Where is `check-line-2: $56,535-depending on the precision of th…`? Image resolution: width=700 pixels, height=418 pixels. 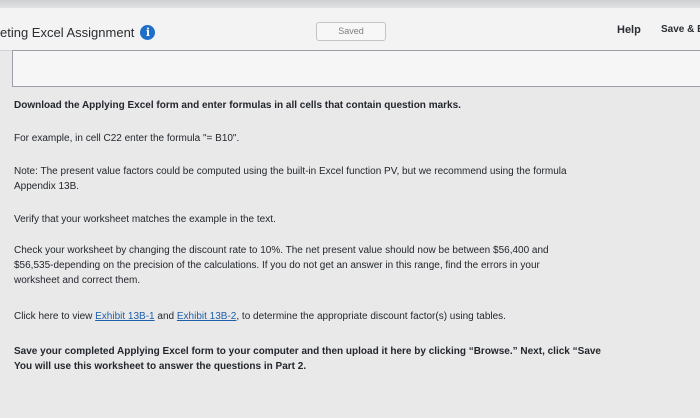
check-line-2: $56,535-depending on the precision of th… is located at coordinates (277, 265).